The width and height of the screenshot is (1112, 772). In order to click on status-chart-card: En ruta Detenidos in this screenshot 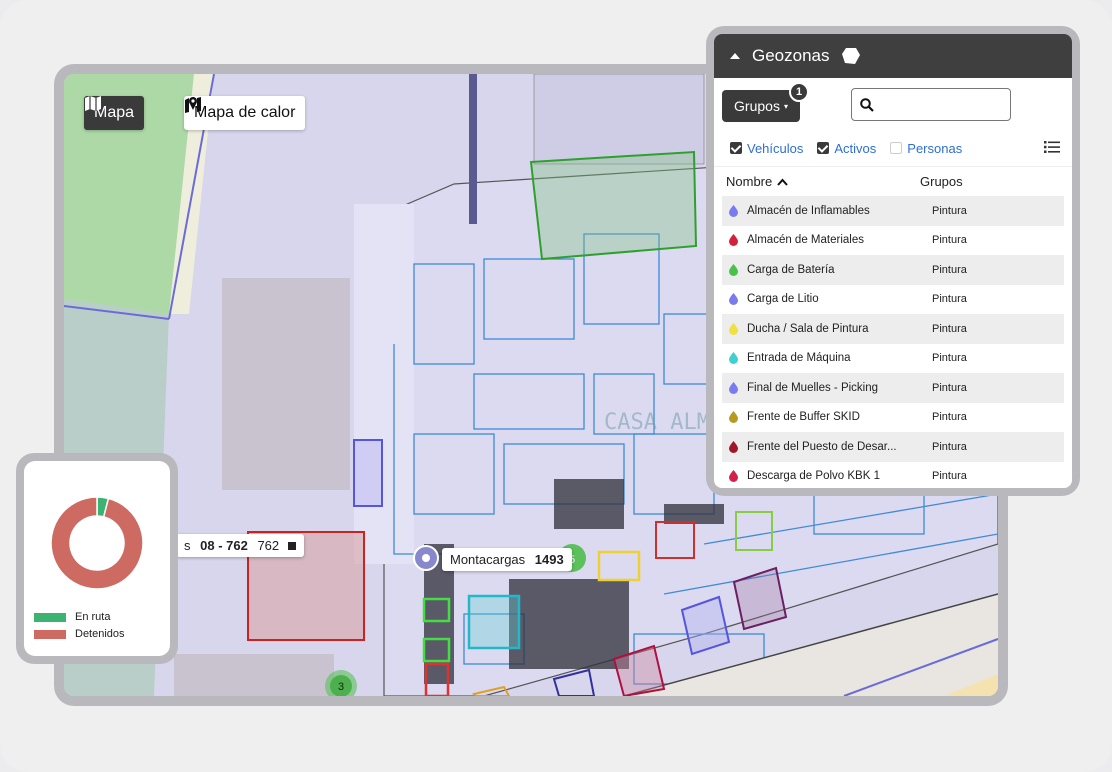, I will do `click(97, 558)`.